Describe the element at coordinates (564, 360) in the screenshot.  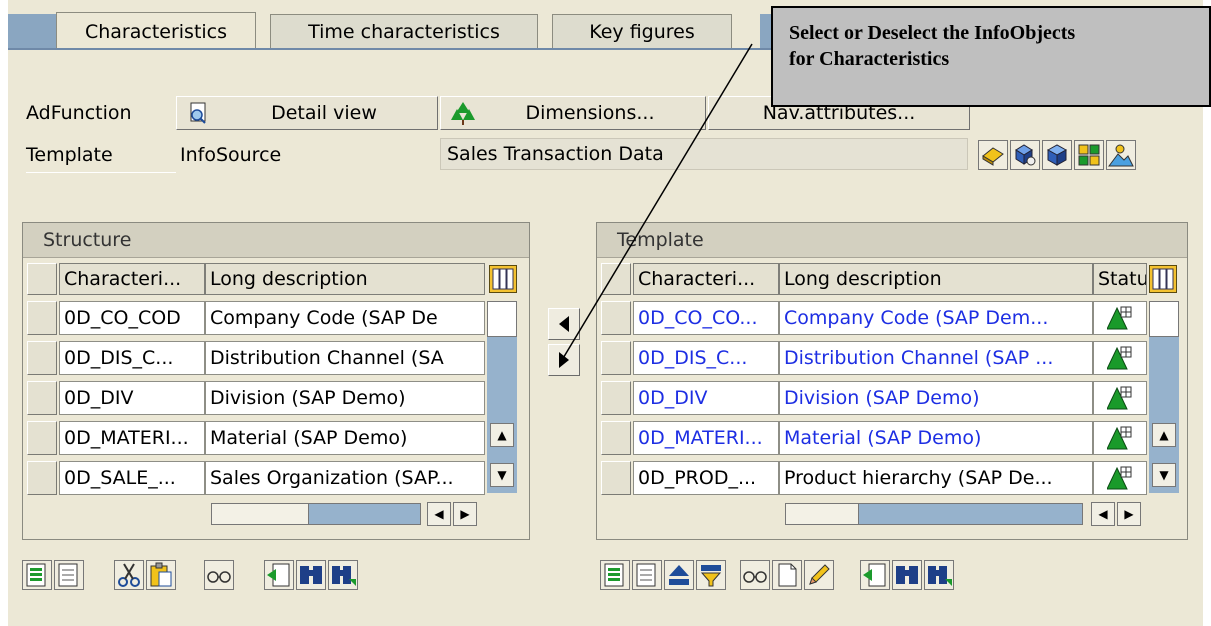
I see `move-right-button` at that location.